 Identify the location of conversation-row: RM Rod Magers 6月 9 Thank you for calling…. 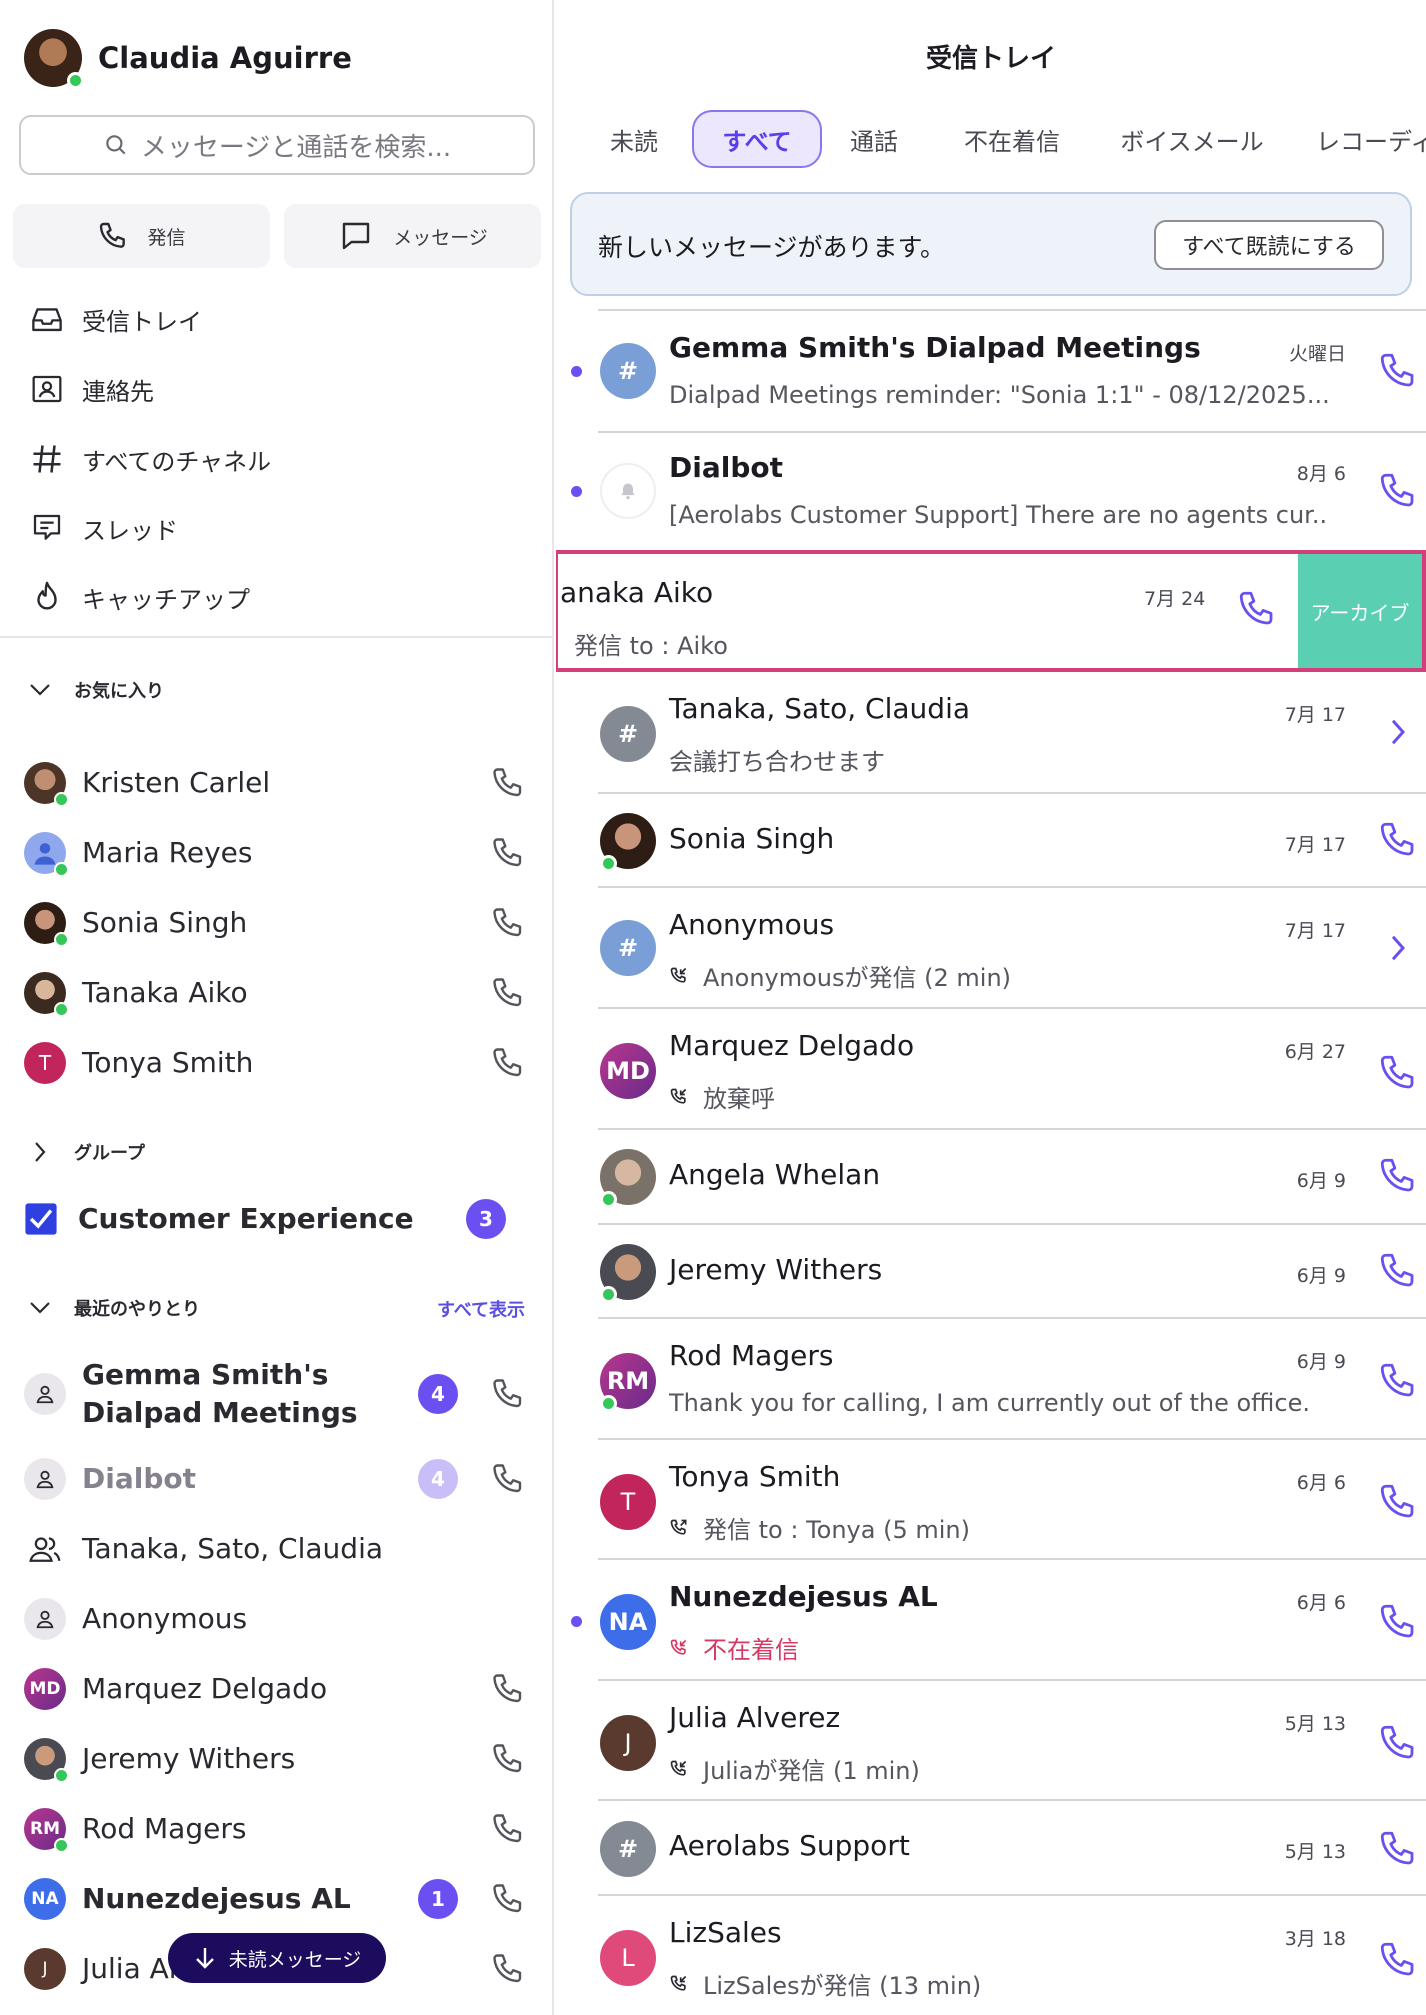
(991, 1379).